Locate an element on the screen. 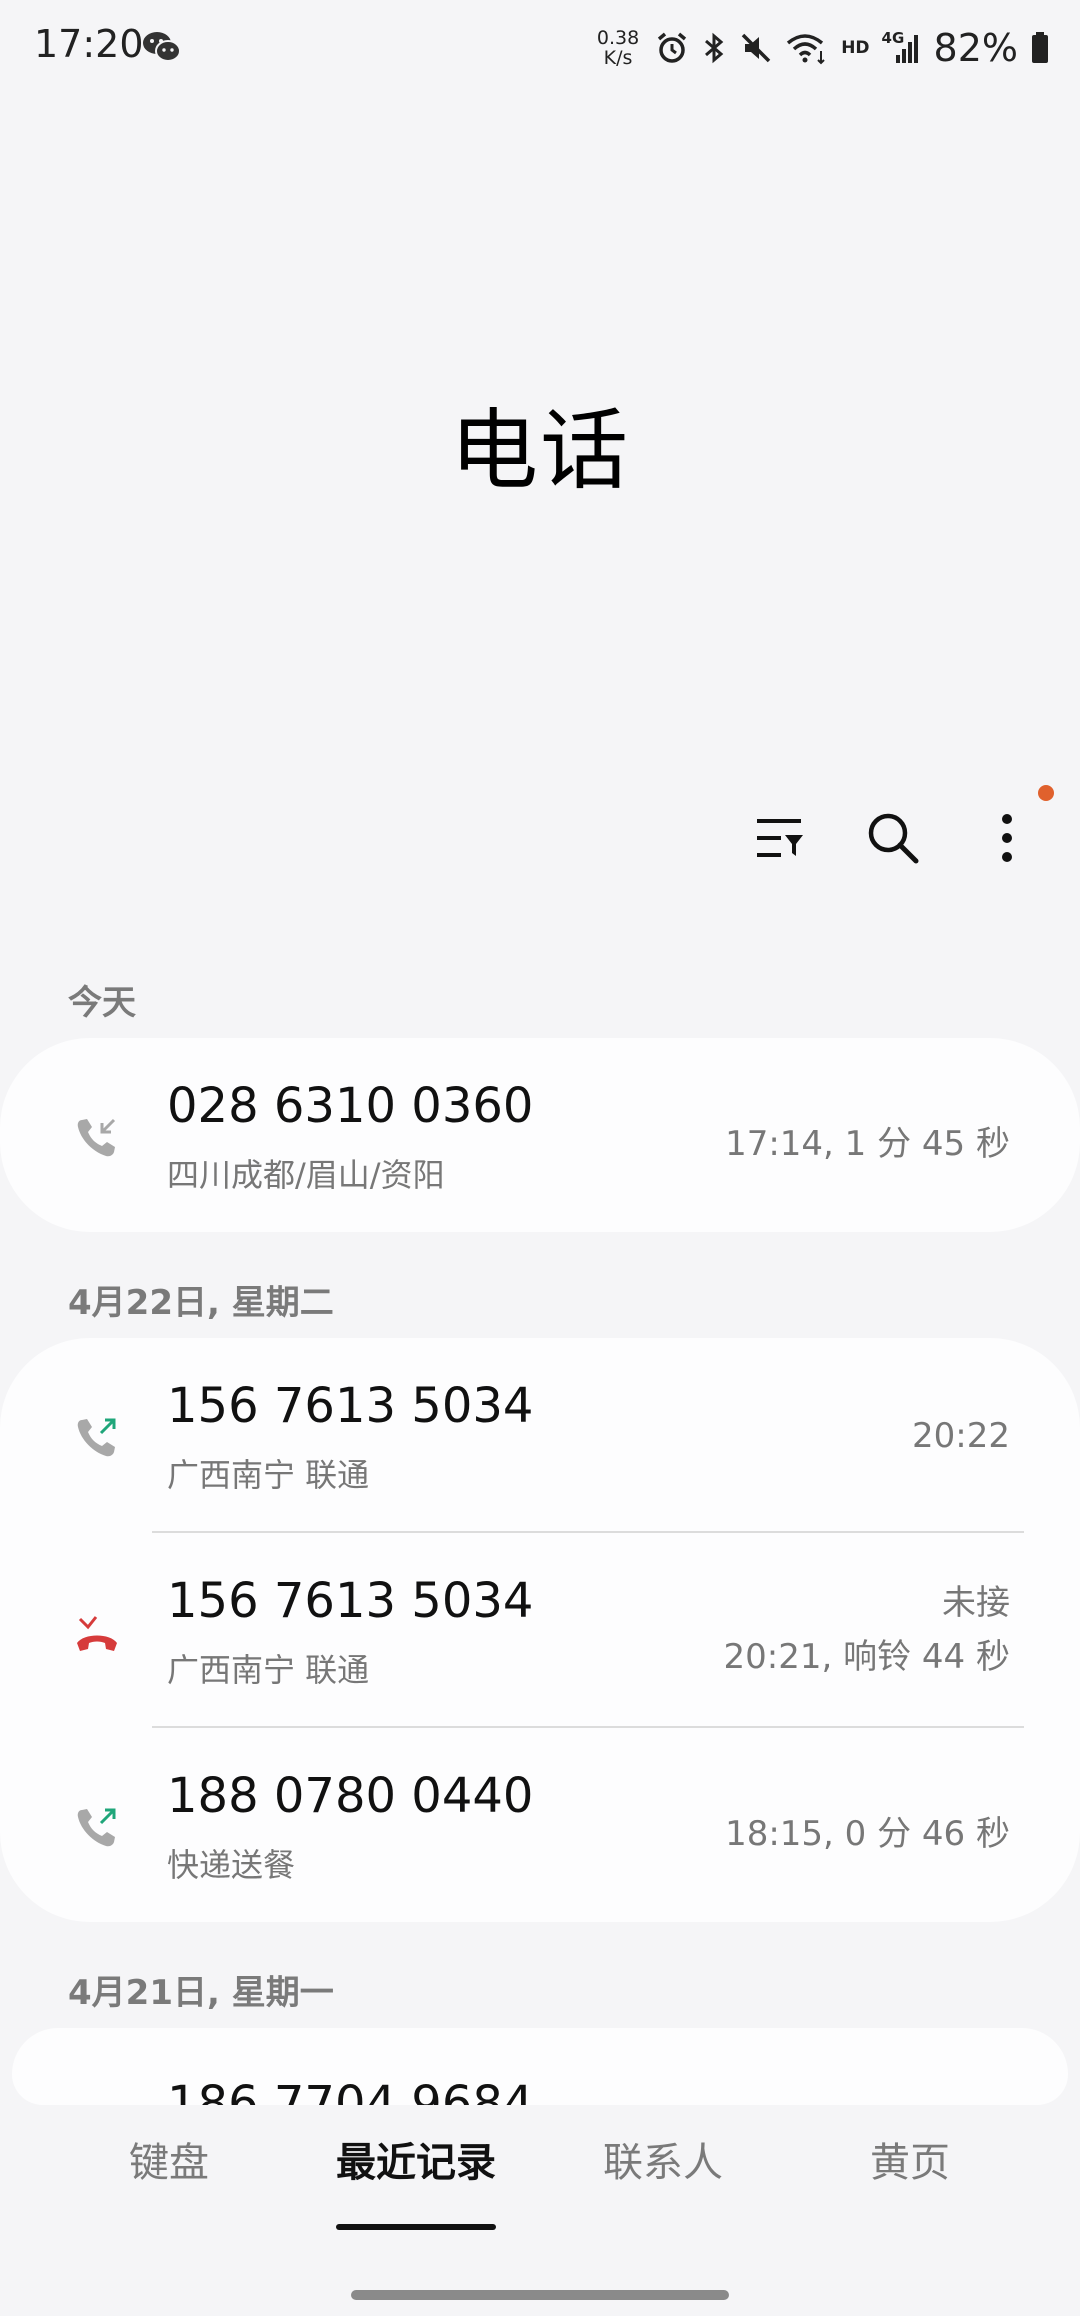 Image resolution: width=1080 pixels, height=2316 pixels. call-number: 186 7704 9684 is located at coordinates (350, 2090).